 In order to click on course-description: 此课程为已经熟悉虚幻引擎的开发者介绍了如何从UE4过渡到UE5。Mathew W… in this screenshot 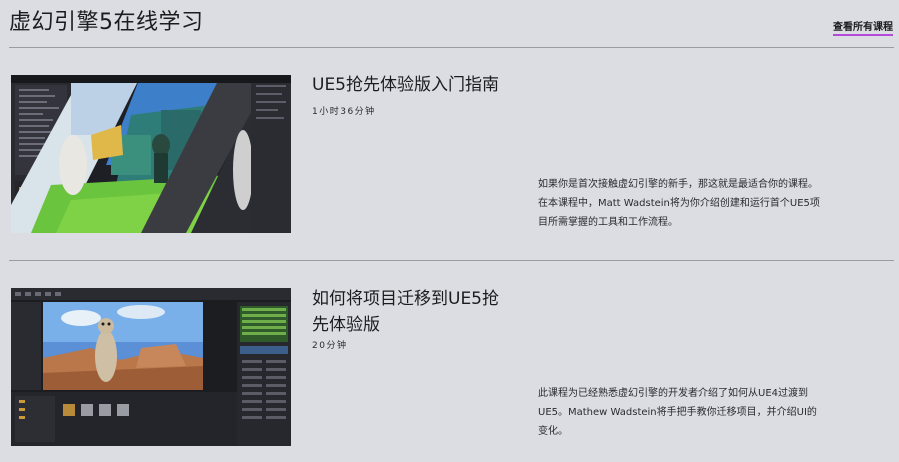, I will do `click(677, 412)`.